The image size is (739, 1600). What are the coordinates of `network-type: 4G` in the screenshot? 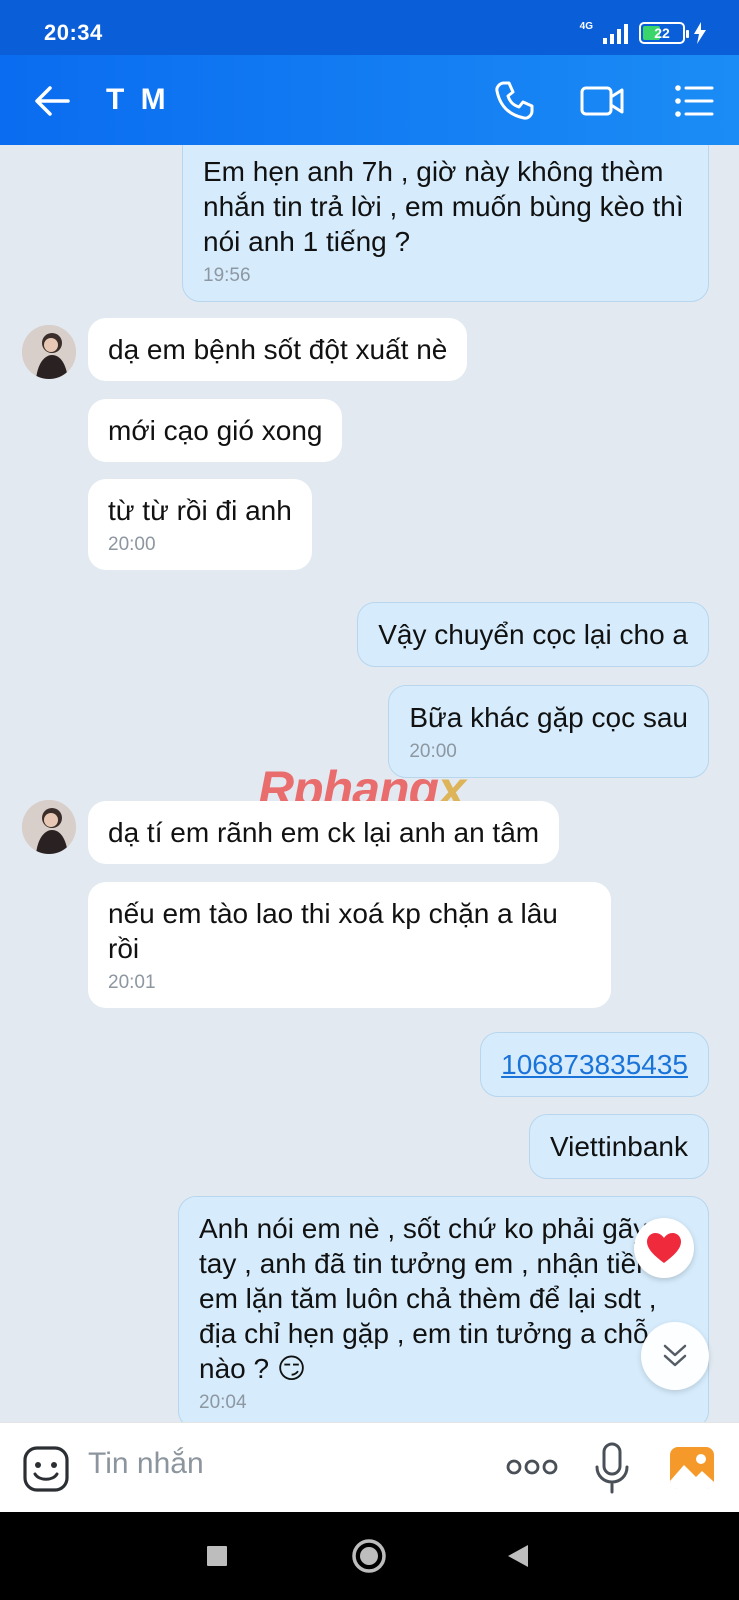 It's located at (586, 26).